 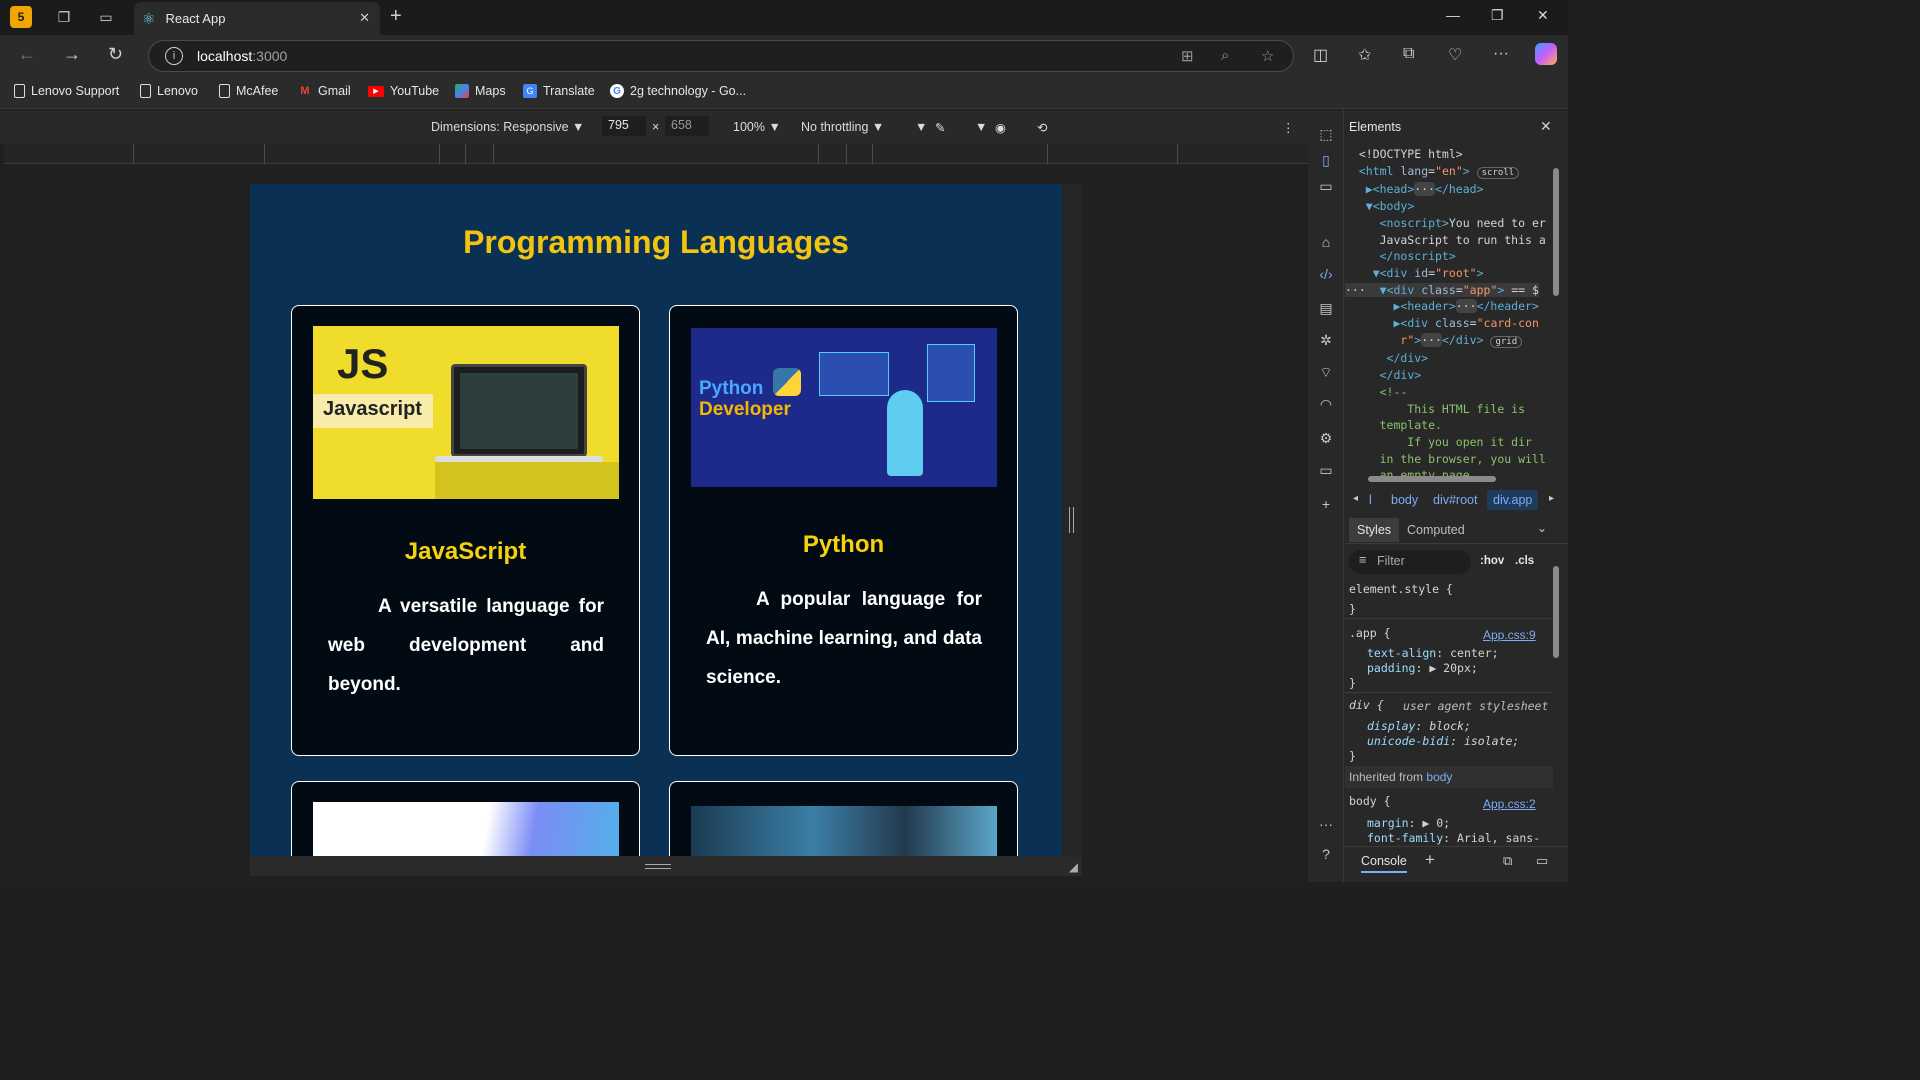 I want to click on breadcrumb-scroll-left-icon: ◂, so click(x=1355, y=498).